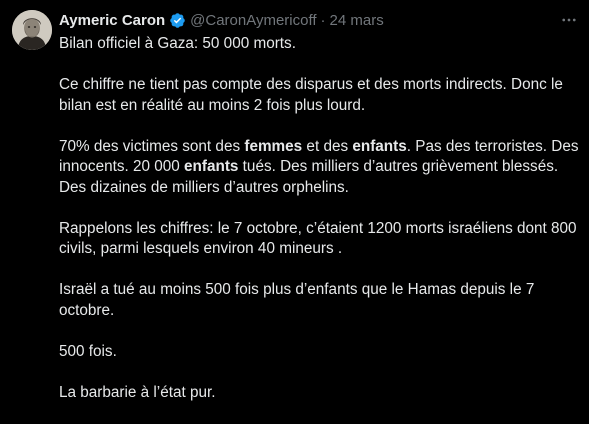 The height and width of the screenshot is (424, 589). What do you see at coordinates (88, 351) in the screenshot?
I see `tweet-paragraph: 500 fois.` at bounding box center [88, 351].